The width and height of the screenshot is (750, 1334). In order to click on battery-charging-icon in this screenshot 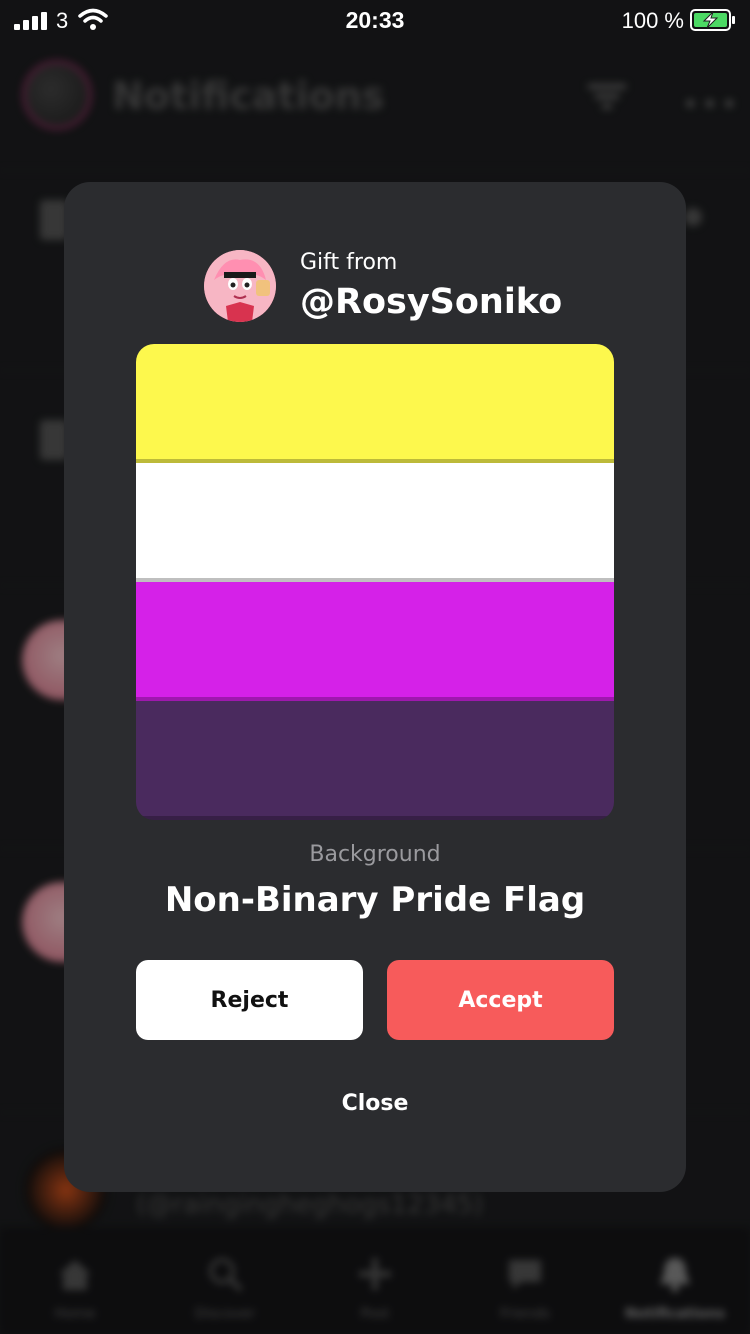, I will do `click(712, 20)`.